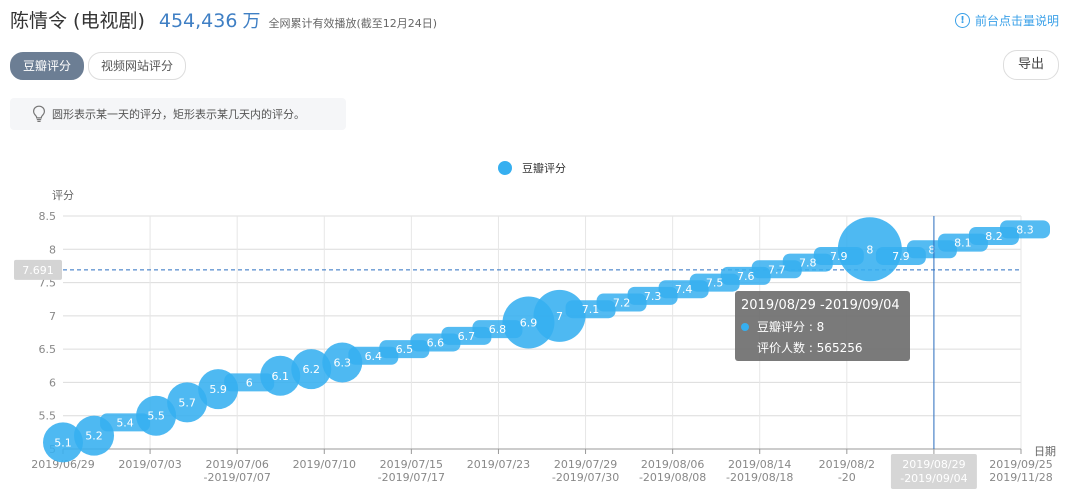 This screenshot has width=1071, height=501. Describe the element at coordinates (52, 382) in the screenshot. I see `y-tick-label: 6` at that location.